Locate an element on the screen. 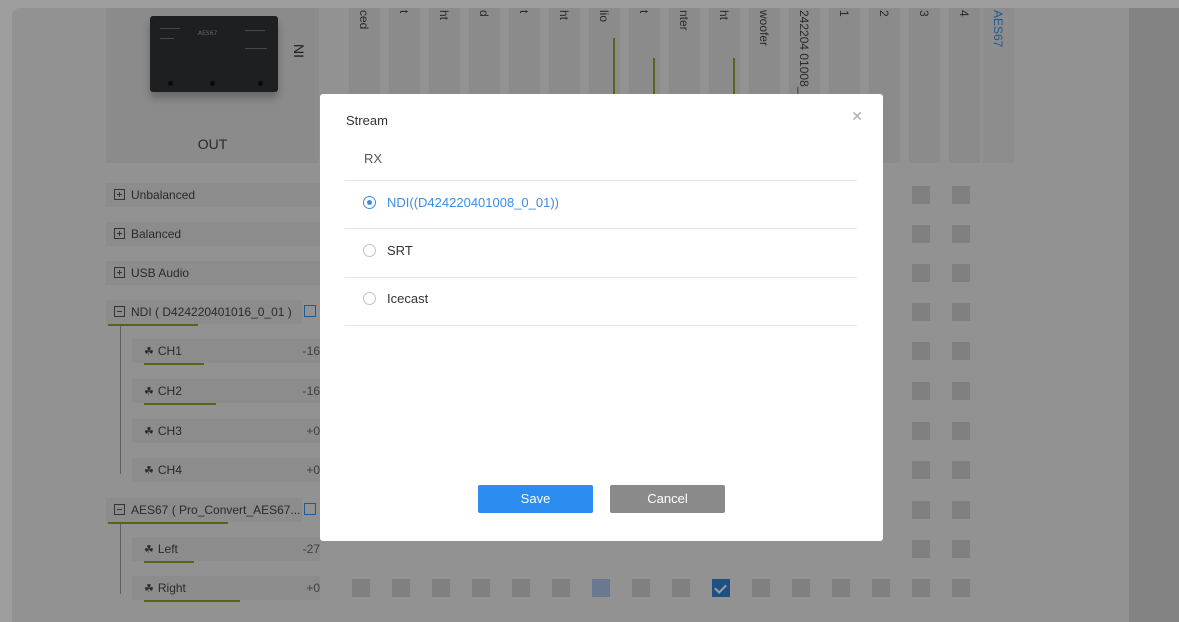  option-ndi: NDI((D424220401008_0_01)) is located at coordinates (461, 205).